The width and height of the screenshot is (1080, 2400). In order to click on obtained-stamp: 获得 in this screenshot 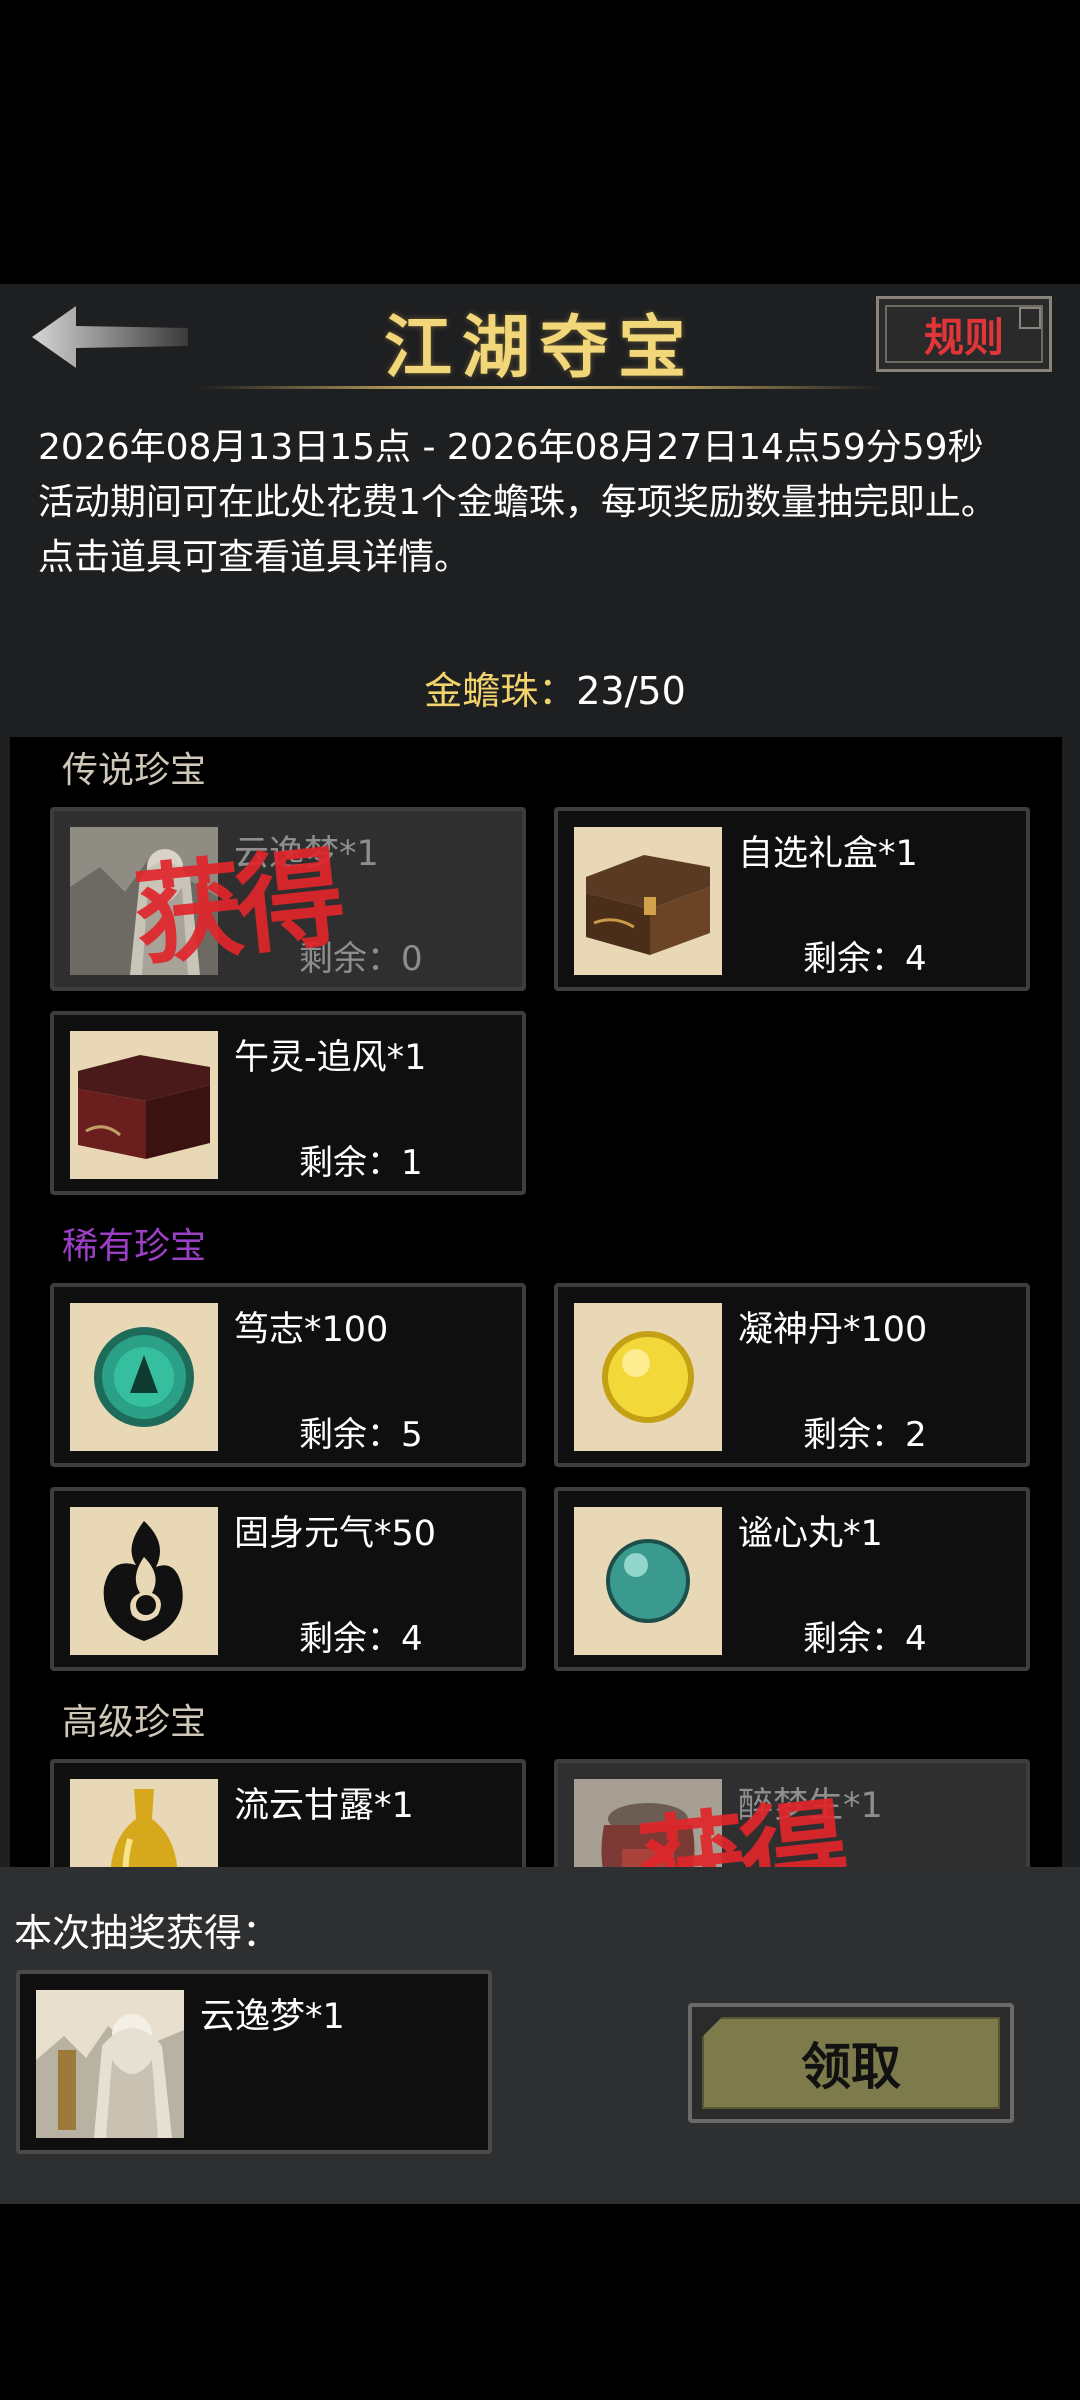, I will do `click(236, 908)`.